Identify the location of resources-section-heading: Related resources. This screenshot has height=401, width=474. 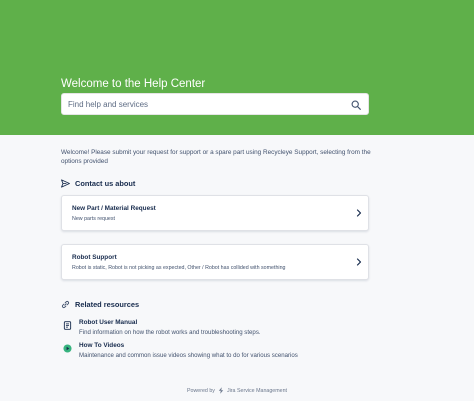
(100, 304).